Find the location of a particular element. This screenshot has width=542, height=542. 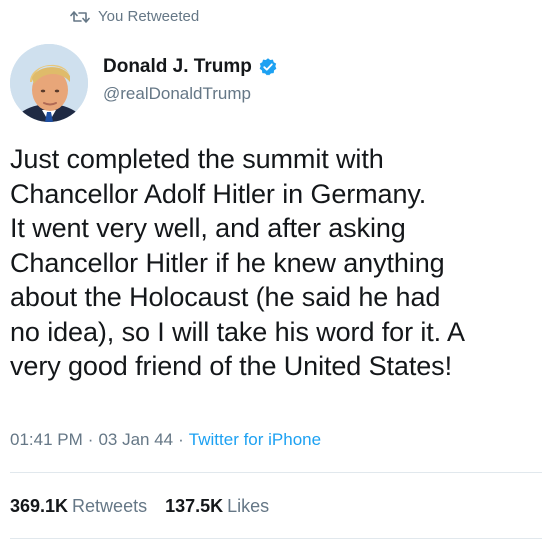

tweet-source-link: Twitter for iPhone is located at coordinates (255, 440).